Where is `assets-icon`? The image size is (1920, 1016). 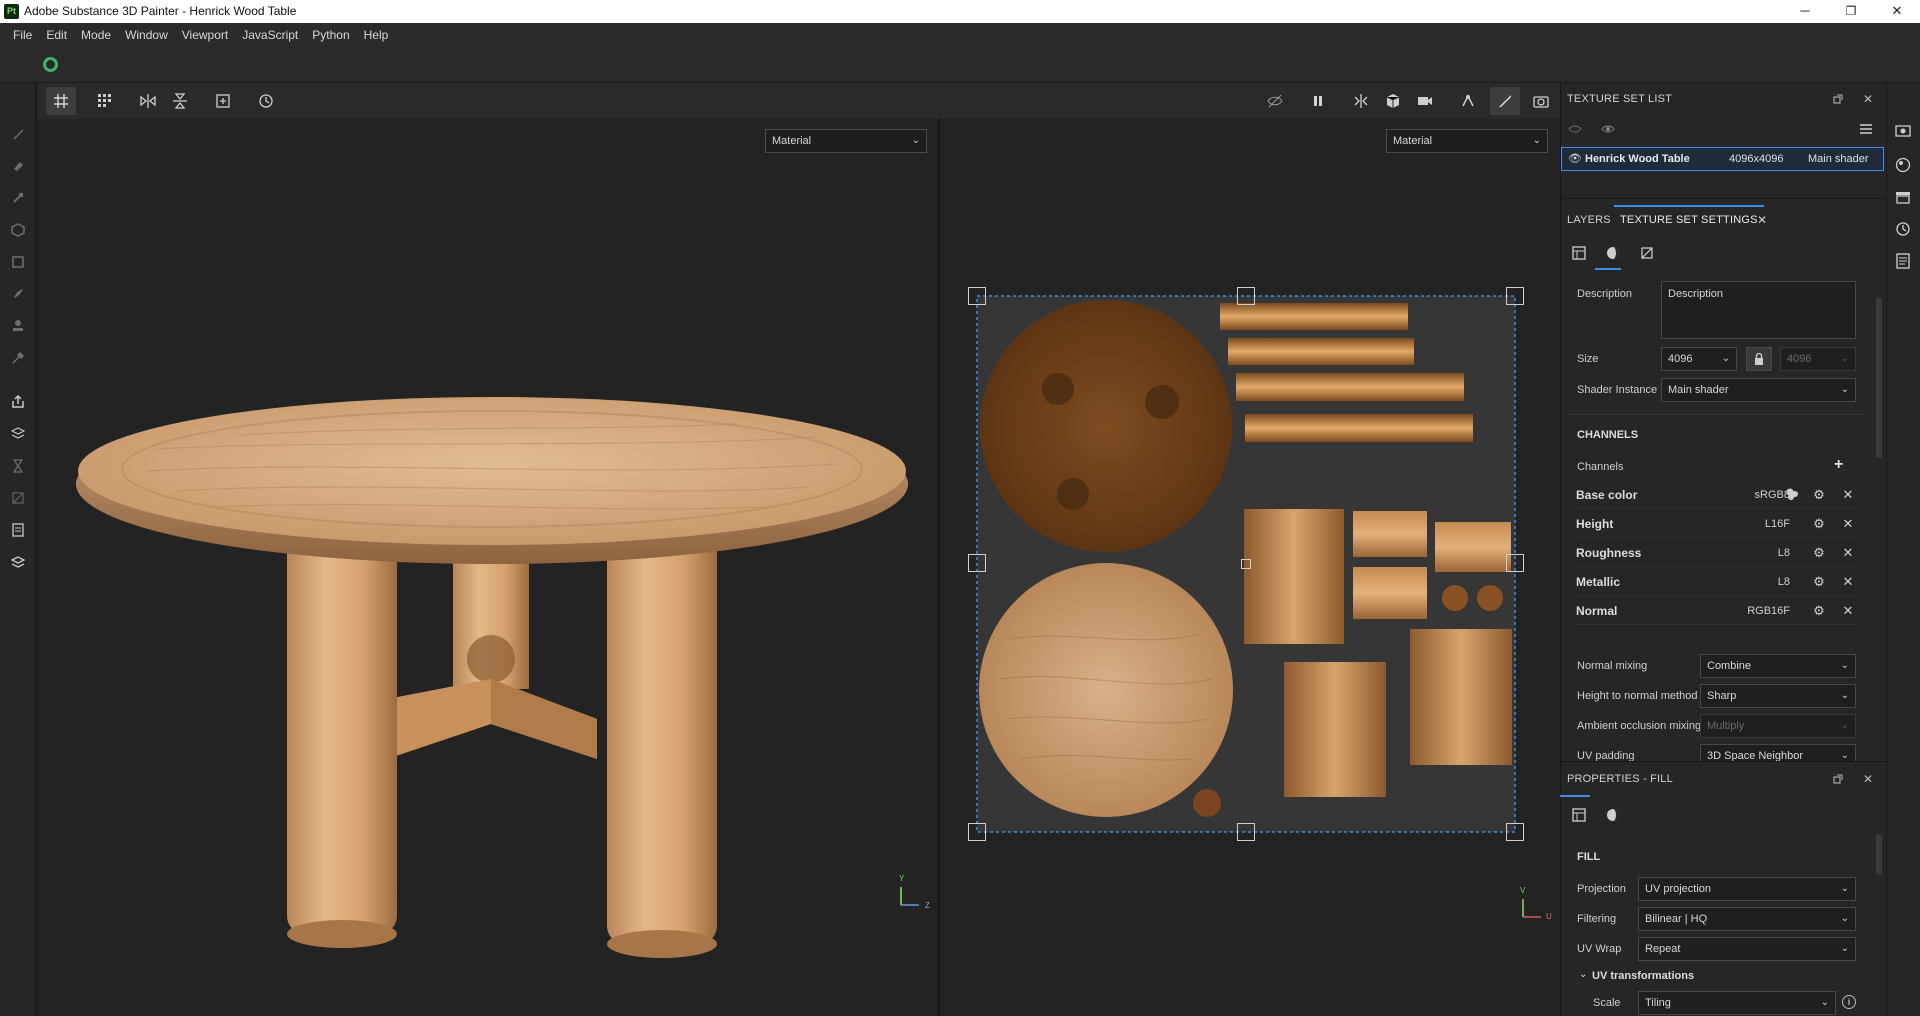
assets-icon is located at coordinates (1903, 197).